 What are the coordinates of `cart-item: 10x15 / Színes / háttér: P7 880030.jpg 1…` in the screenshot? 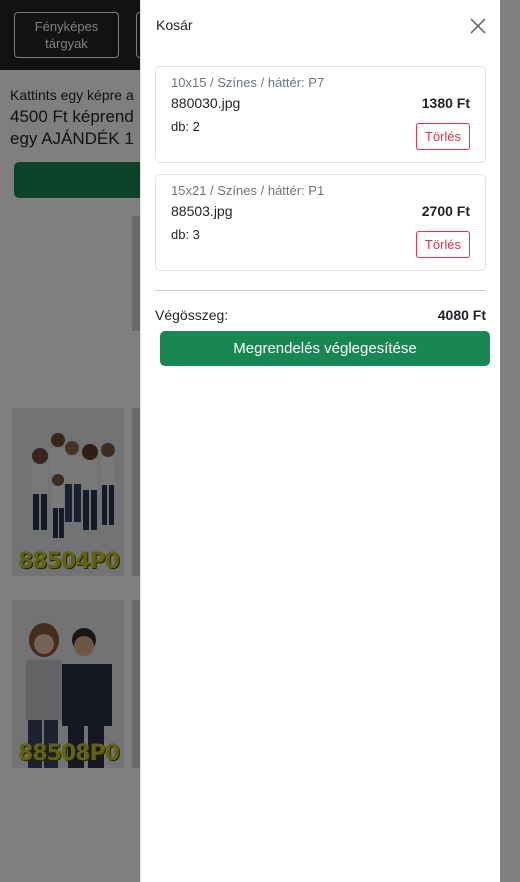 It's located at (320, 114).